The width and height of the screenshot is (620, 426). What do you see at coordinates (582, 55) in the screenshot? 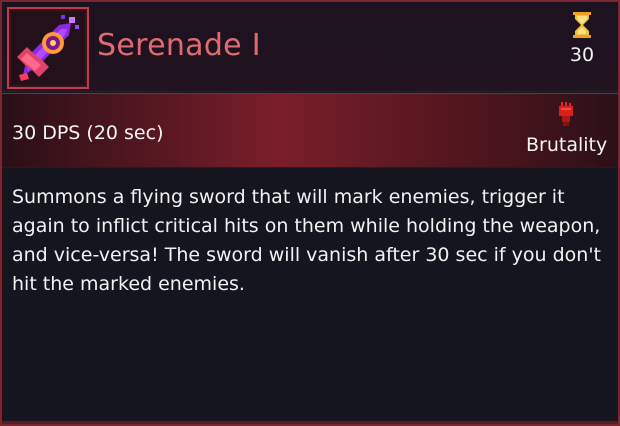
I see `time-value: 30` at bounding box center [582, 55].